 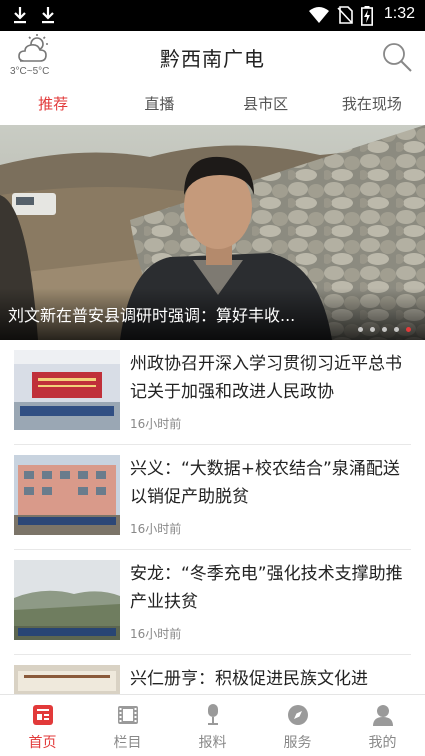 What do you see at coordinates (127, 715) in the screenshot?
I see `film-icon` at bounding box center [127, 715].